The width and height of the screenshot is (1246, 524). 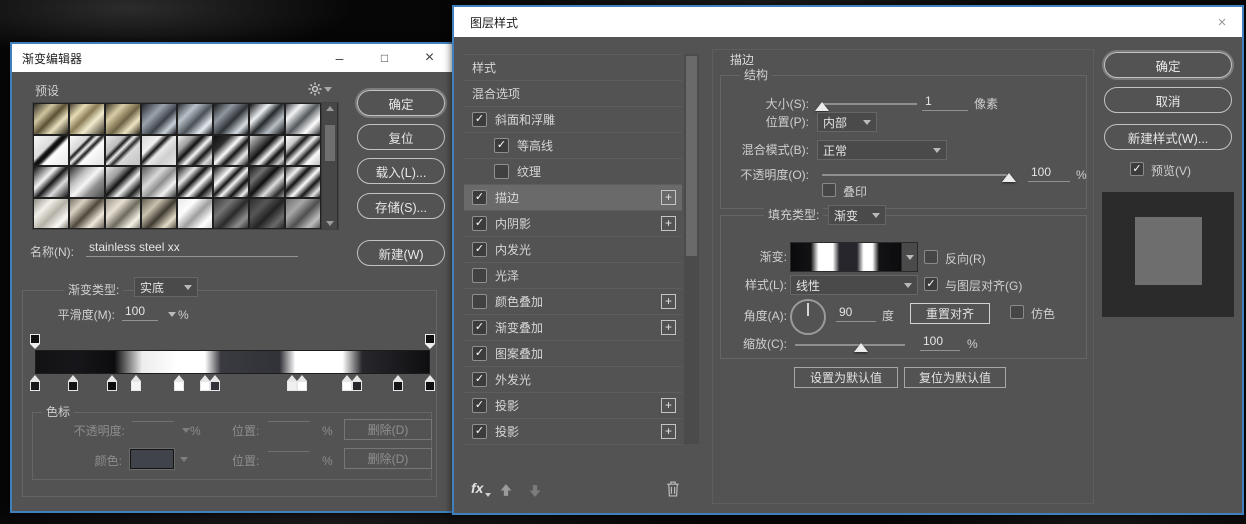 What do you see at coordinates (401, 253) in the screenshot?
I see `new-button: 新建(W)` at bounding box center [401, 253].